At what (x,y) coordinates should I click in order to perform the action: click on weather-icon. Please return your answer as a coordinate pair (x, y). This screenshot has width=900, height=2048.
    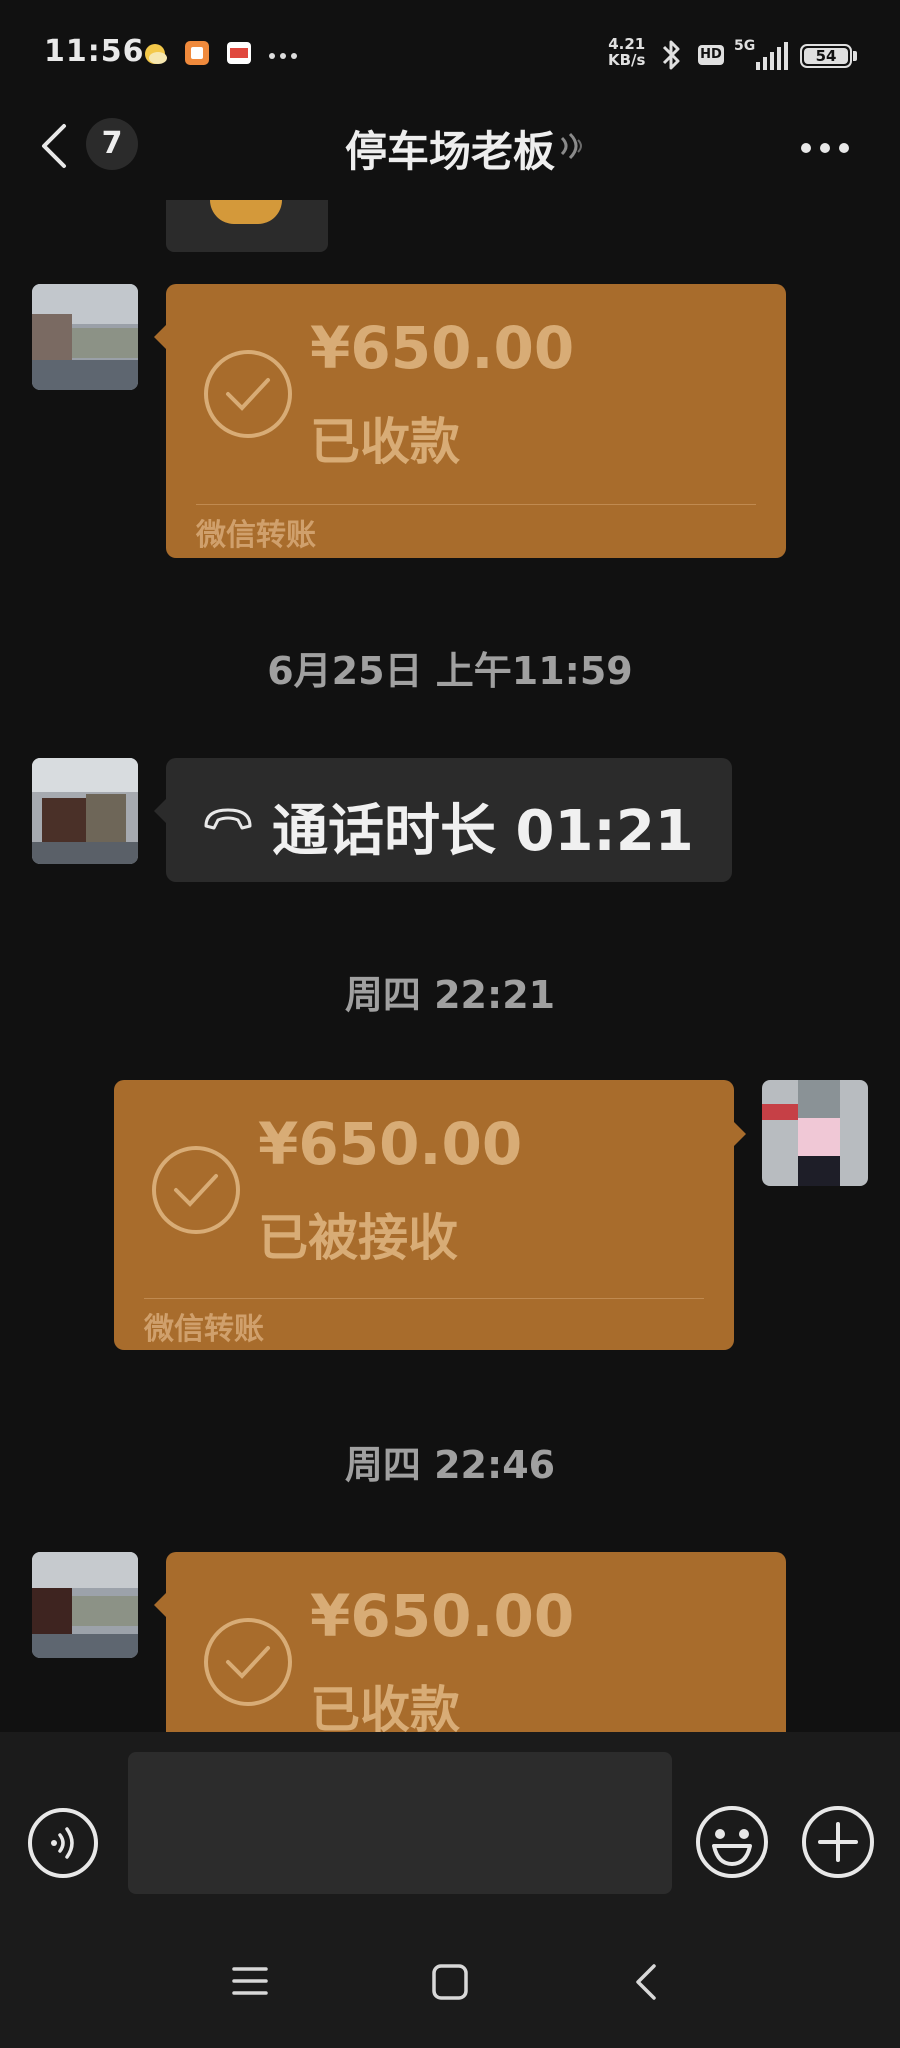
    Looking at the image, I should click on (156, 54).